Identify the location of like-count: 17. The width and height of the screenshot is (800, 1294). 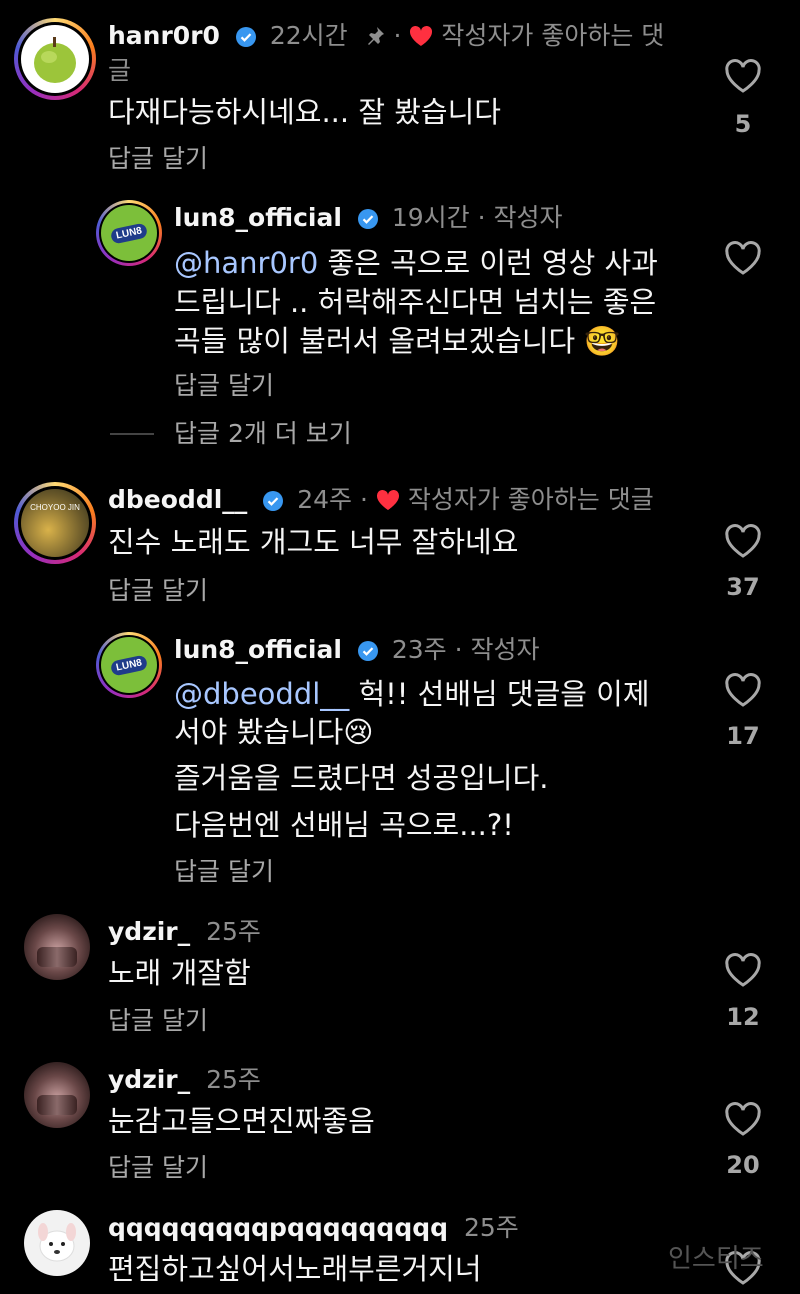
(743, 736).